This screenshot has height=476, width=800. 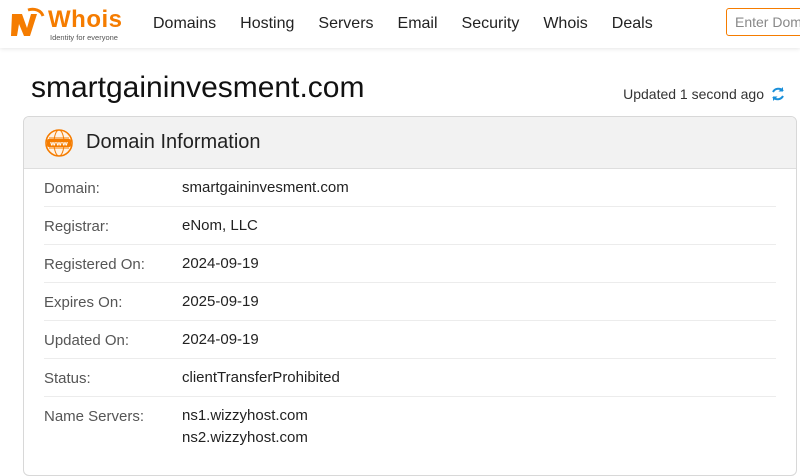 I want to click on svg-text: www, so click(x=59, y=143).